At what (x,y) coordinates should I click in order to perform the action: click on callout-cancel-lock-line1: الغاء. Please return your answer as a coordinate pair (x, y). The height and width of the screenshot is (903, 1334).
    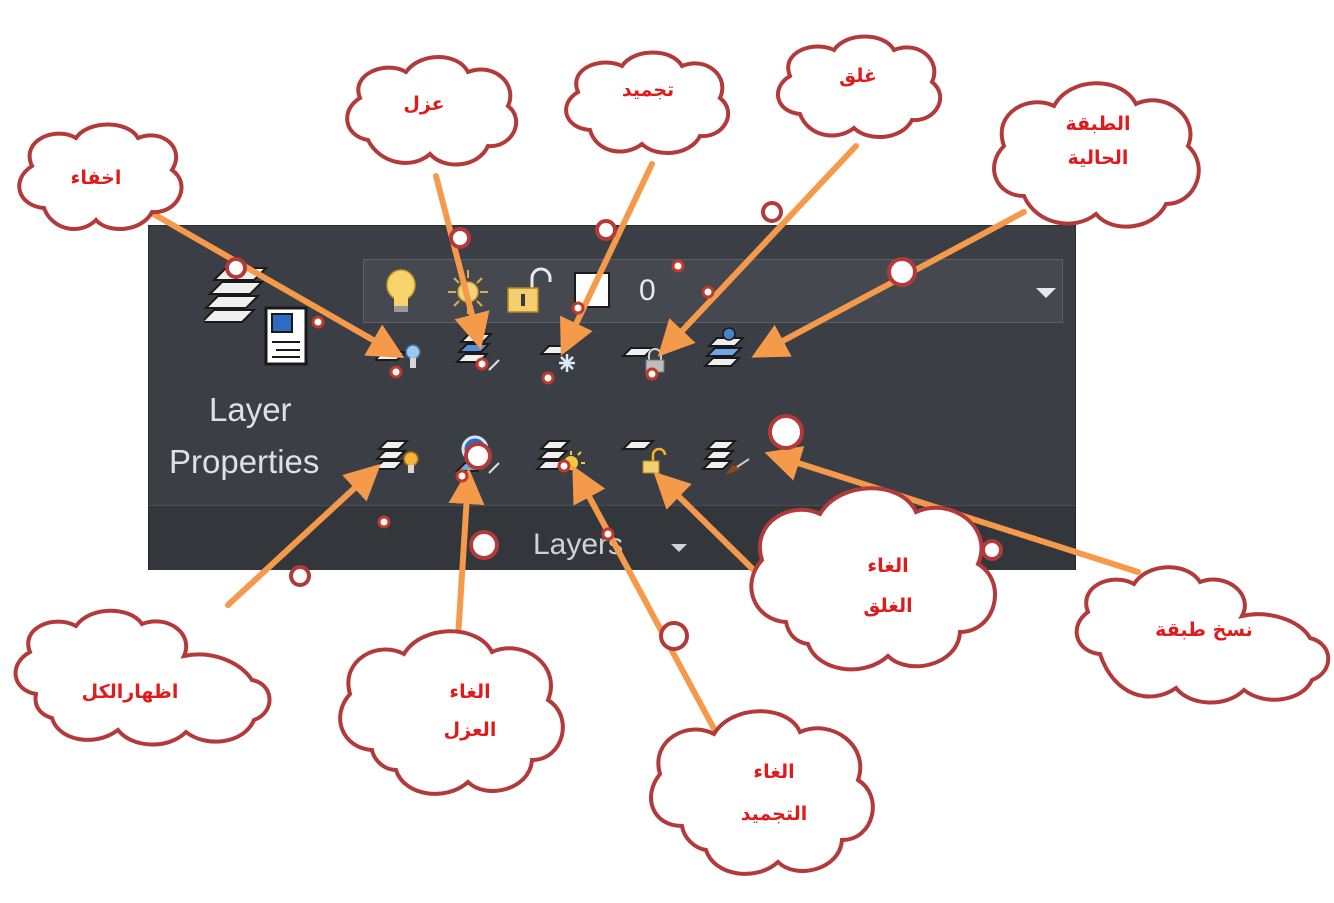
    Looking at the image, I should click on (888, 566).